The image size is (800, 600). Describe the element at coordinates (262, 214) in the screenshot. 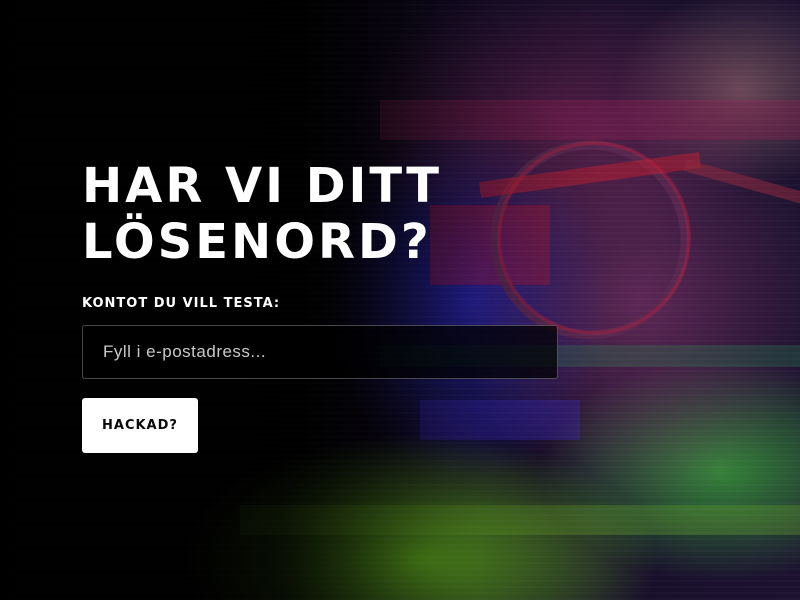

I see `page-title: HAR VI DITT LÖSENORD?` at that location.